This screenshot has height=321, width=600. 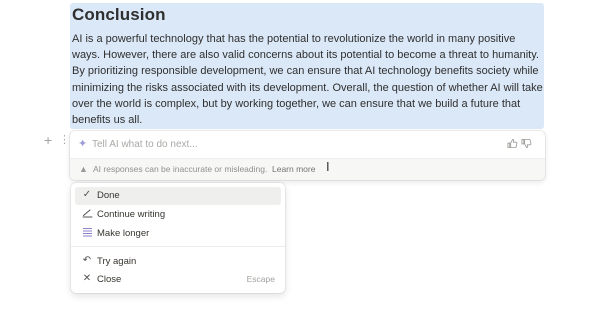 I want to click on text-cursor-icon: I, so click(x=328, y=166).